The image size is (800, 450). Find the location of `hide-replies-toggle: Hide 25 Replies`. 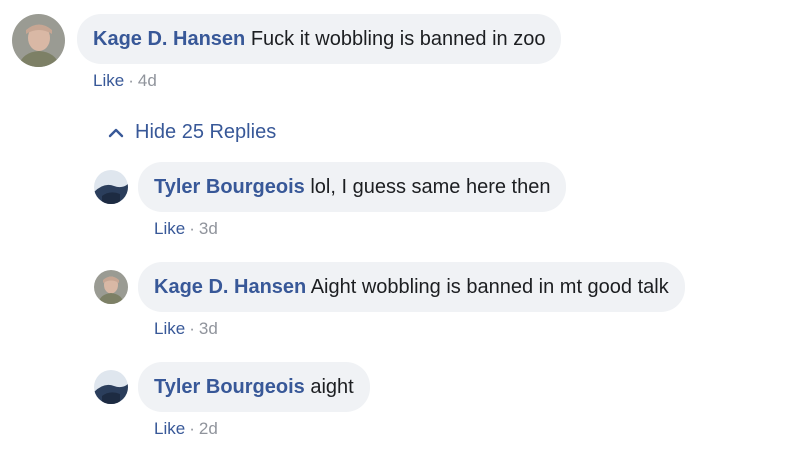

hide-replies-toggle: Hide 25 Replies is located at coordinates (191, 132).